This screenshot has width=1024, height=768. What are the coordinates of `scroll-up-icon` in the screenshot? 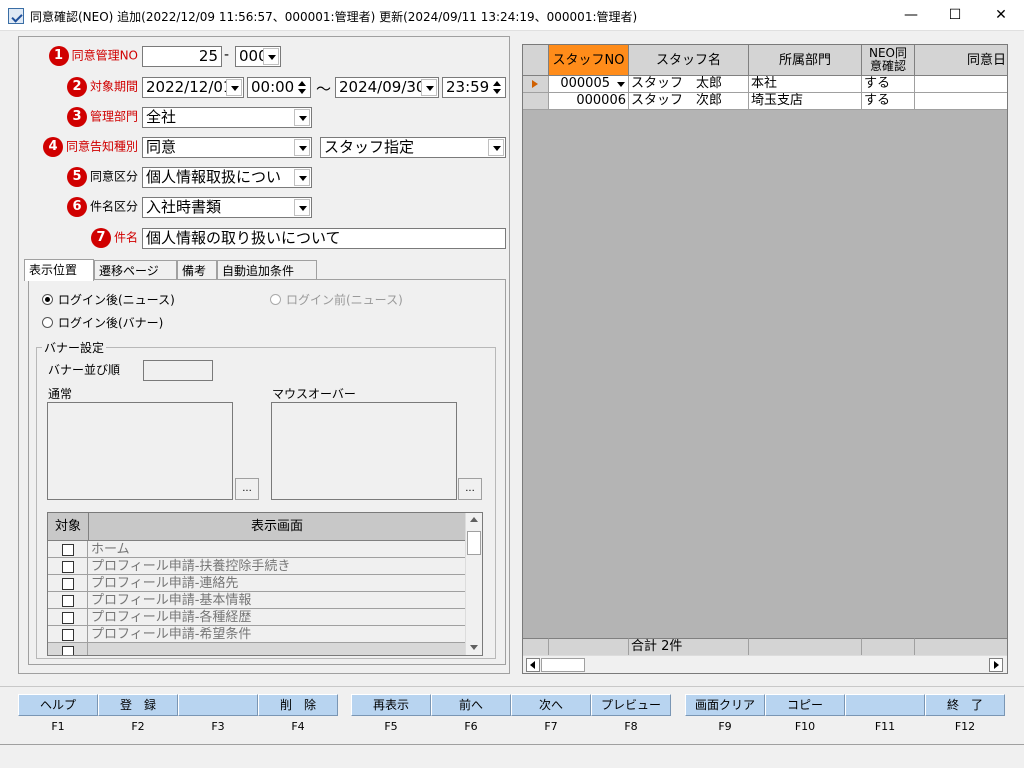 It's located at (474, 519).